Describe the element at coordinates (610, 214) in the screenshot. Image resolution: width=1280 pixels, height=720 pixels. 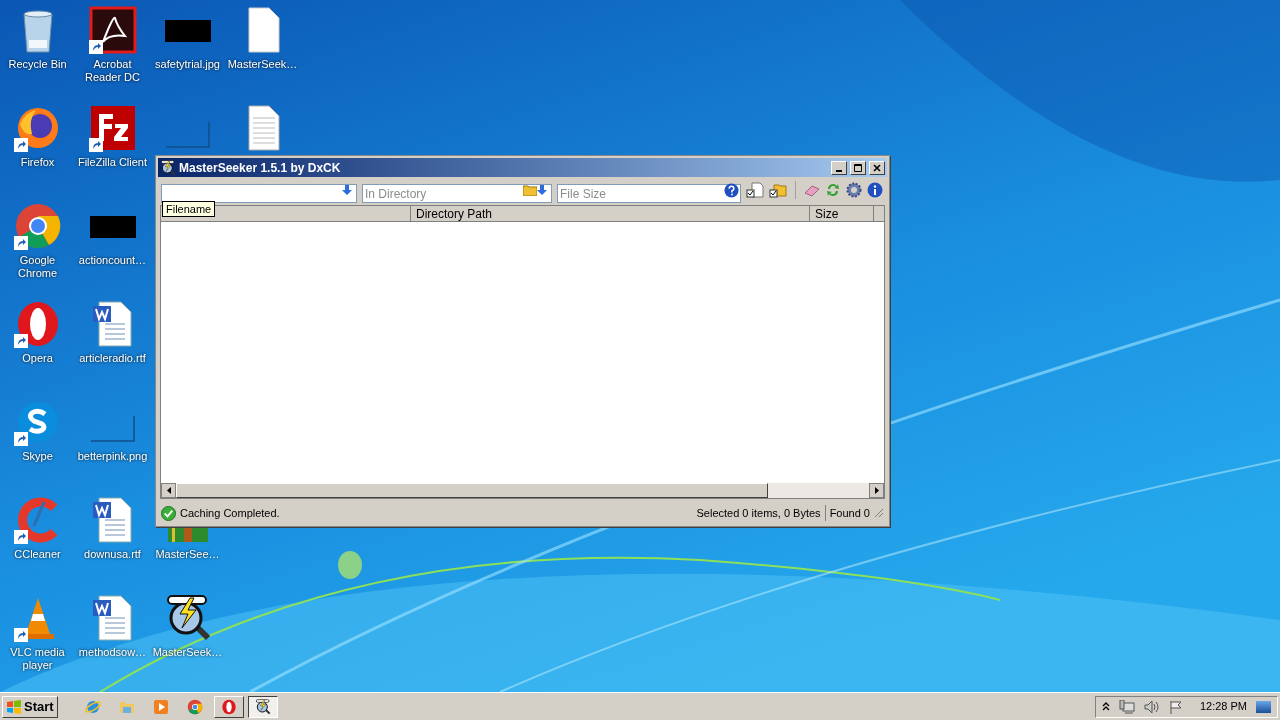
I see `column-header: Directory Path` at that location.